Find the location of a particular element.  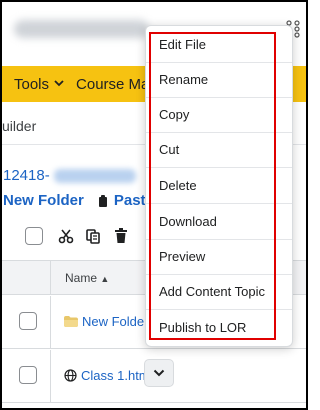

file-link: New Folder is located at coordinates (106, 321).